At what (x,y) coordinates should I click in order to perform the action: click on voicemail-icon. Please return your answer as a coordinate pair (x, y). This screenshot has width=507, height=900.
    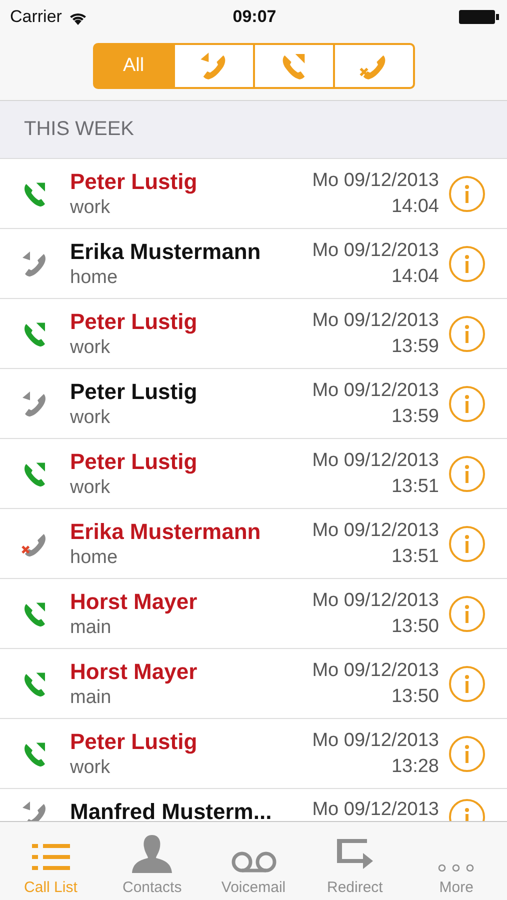
    Looking at the image, I should click on (253, 862).